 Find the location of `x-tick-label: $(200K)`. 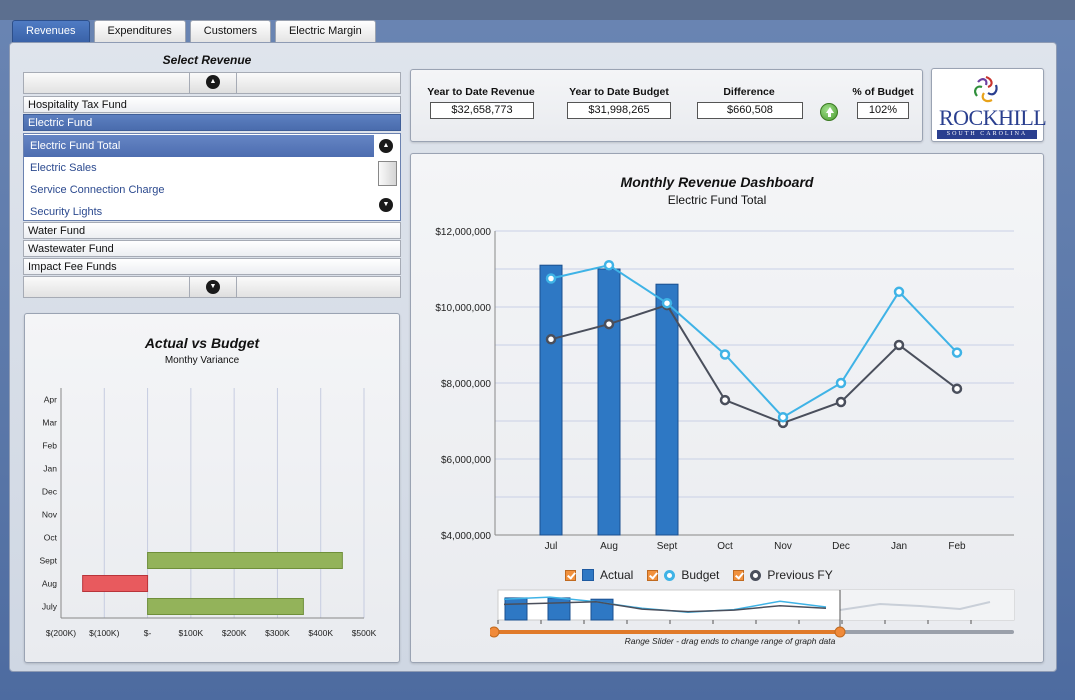

x-tick-label: $(200K) is located at coordinates (61, 633).